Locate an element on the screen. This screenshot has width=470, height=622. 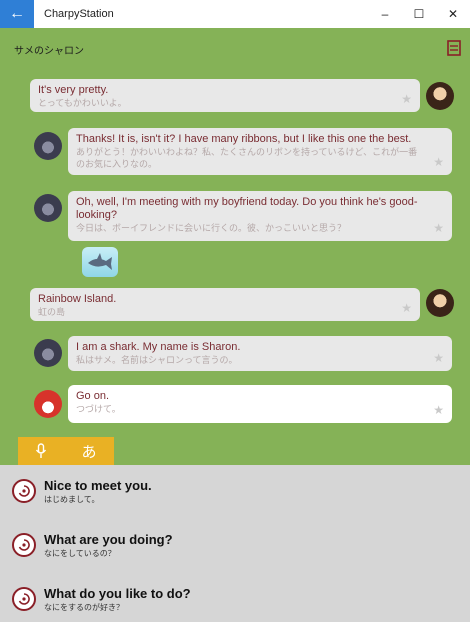
message-translation: 私はサメ。名前はシャロンって言うの。 is located at coordinates (157, 360).